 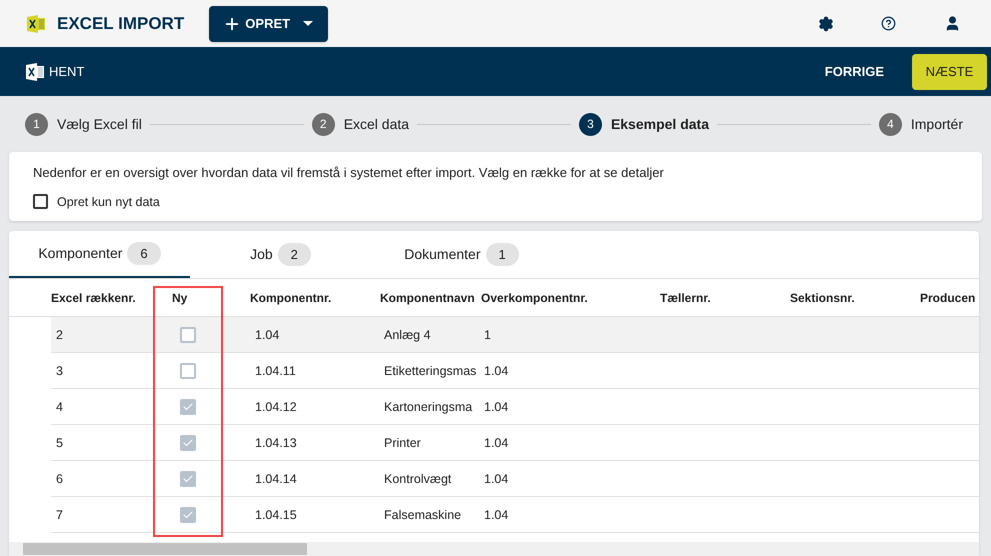 I want to click on column-header: Komponentnr., so click(x=291, y=297).